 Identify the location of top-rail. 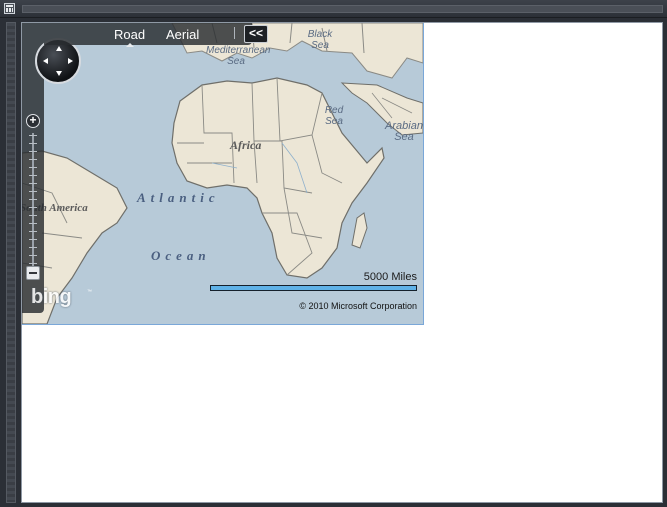
(342, 9).